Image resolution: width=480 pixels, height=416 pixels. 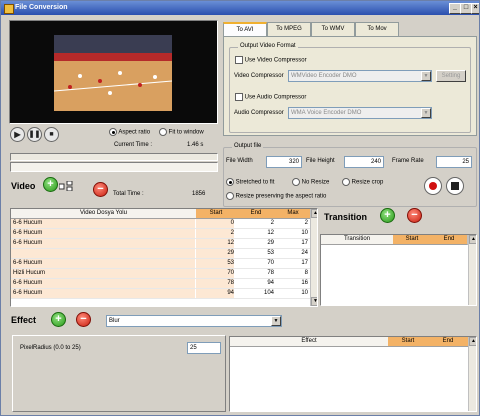 I want to click on fit-to-window-option: Fit to window, so click(x=181, y=132).